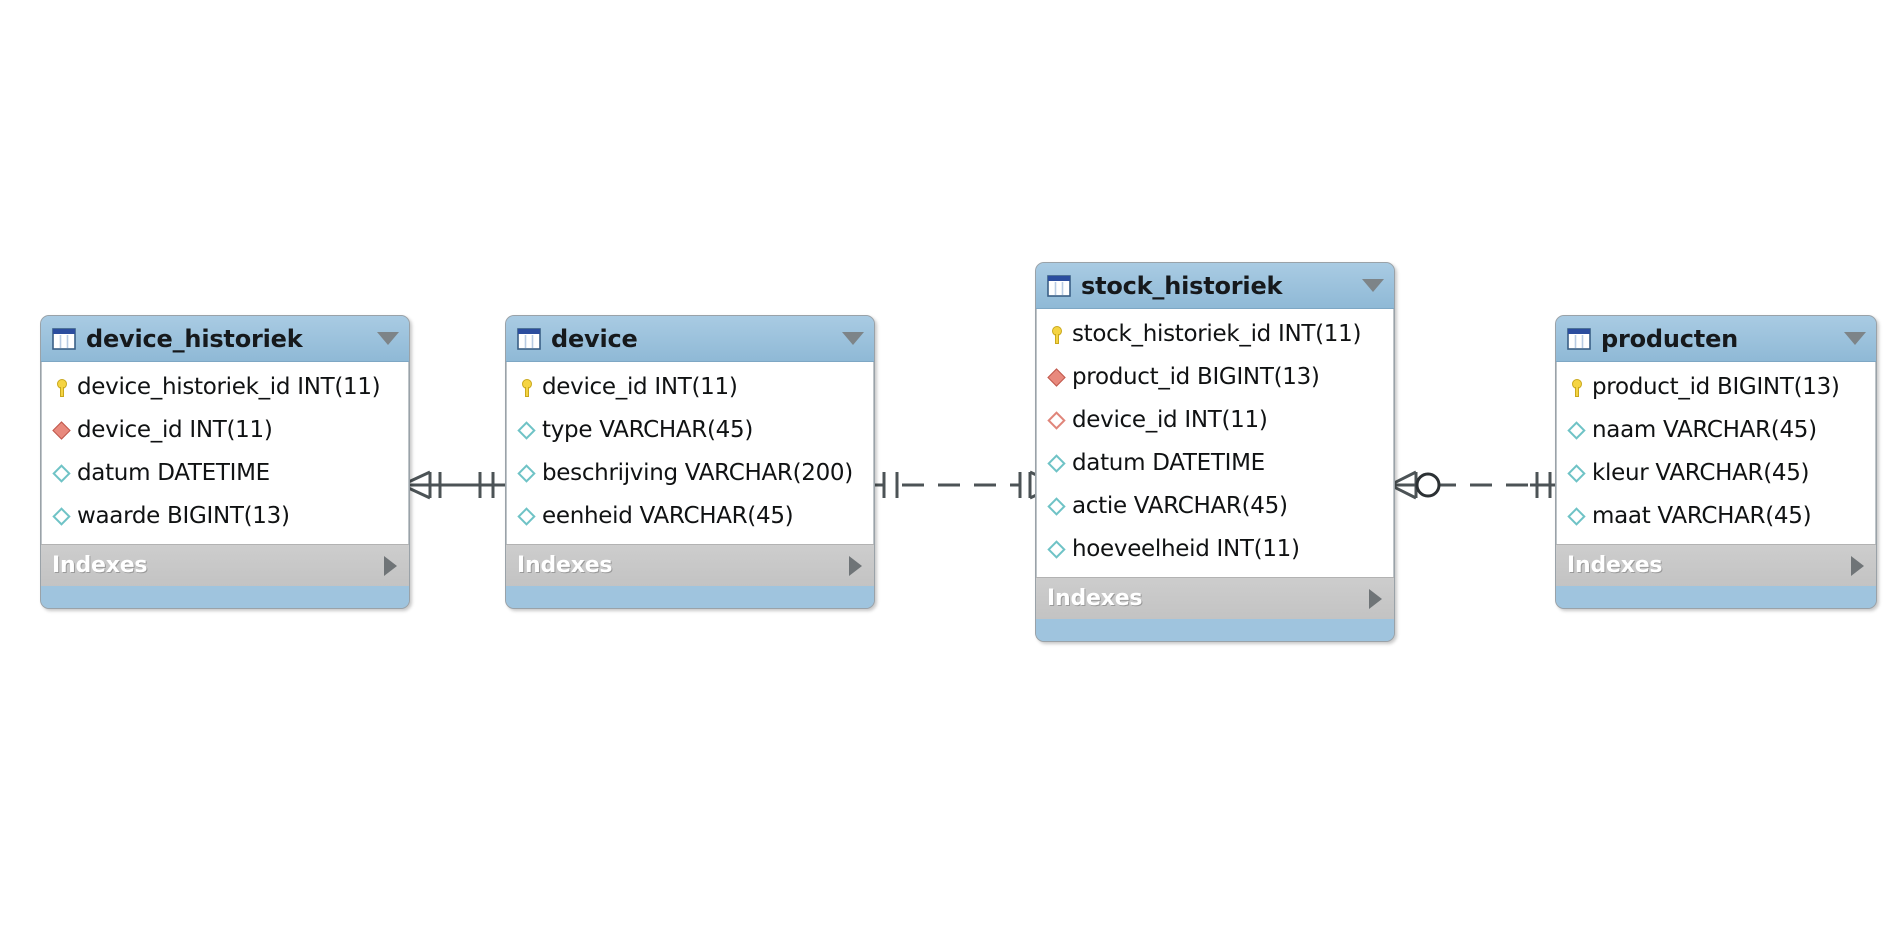 This screenshot has height=945, width=1890. I want to click on column-label: beschrijving VARCHAR(200), so click(697, 473).